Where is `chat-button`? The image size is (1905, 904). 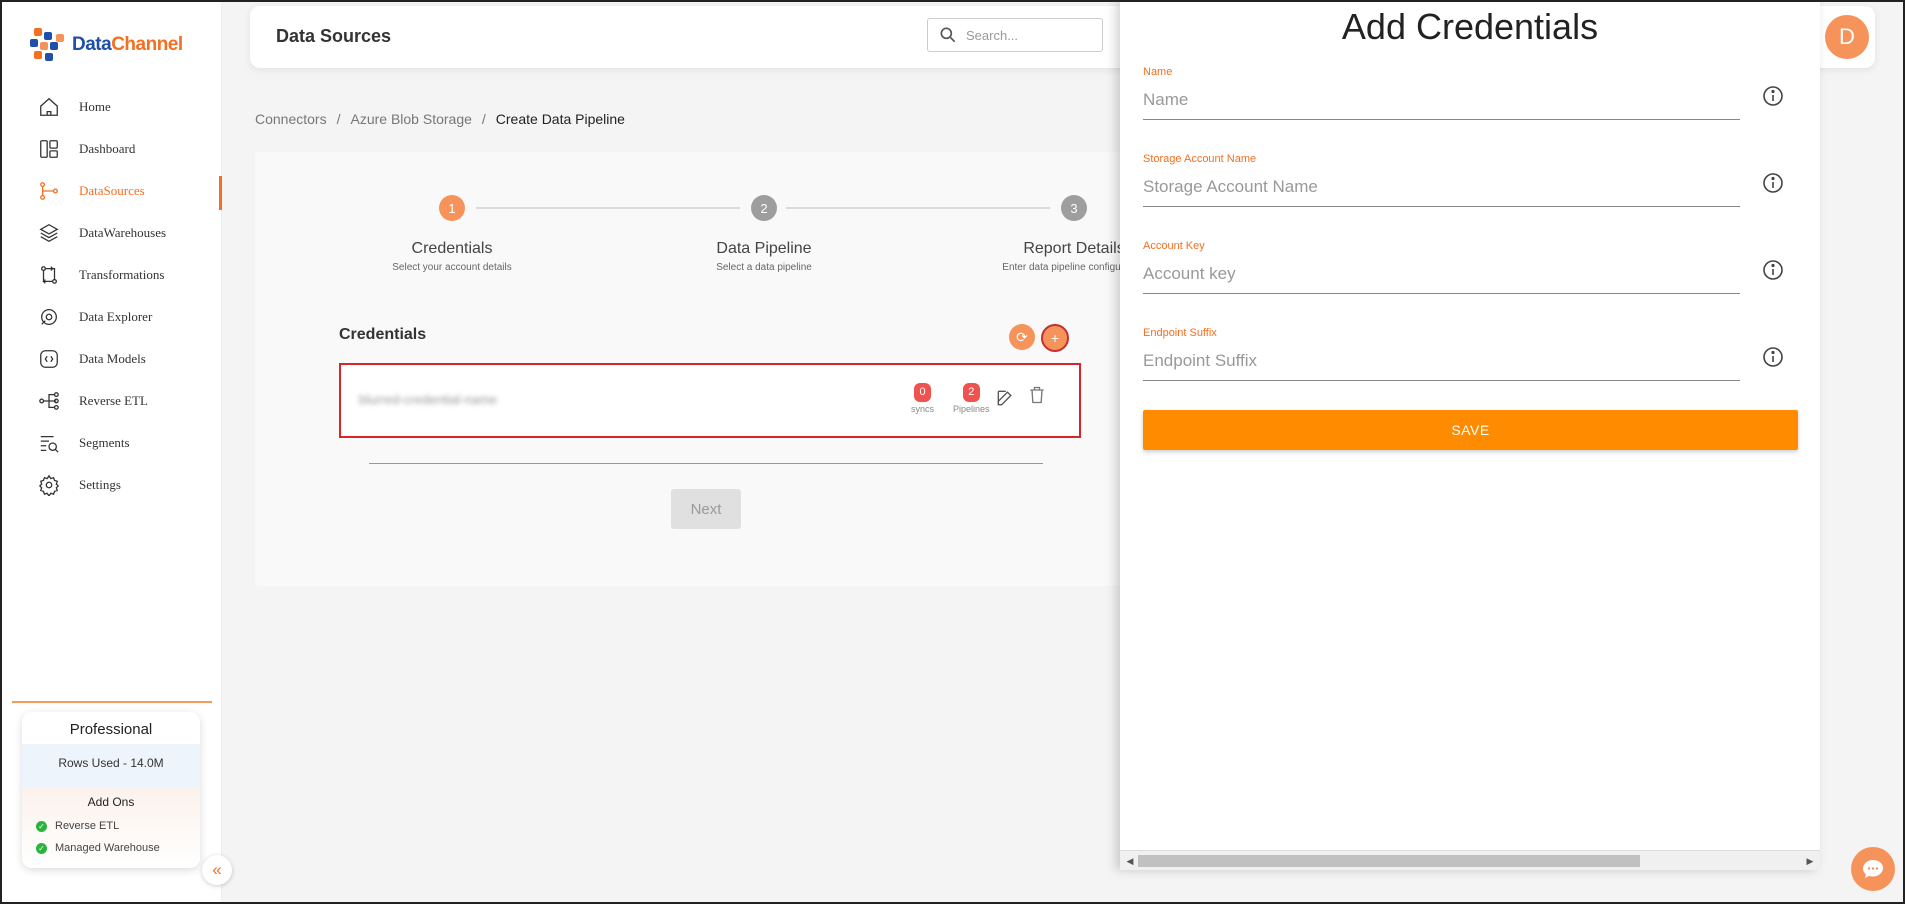
chat-button is located at coordinates (1873, 869).